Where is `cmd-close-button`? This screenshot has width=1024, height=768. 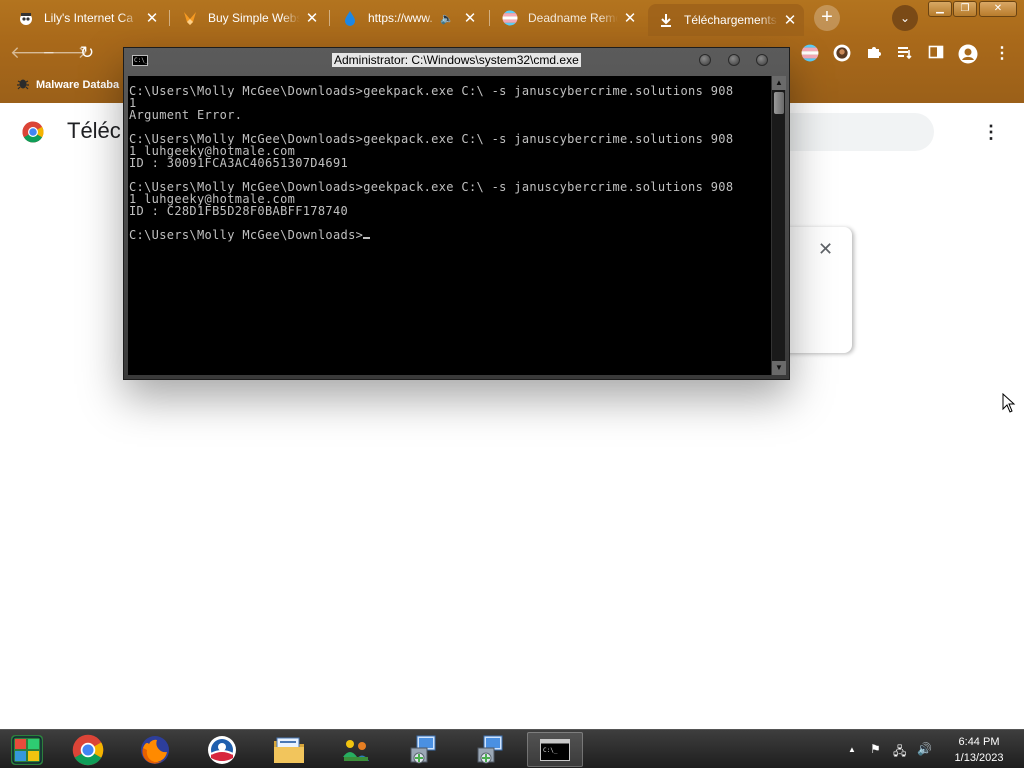
cmd-close-button is located at coordinates (762, 60).